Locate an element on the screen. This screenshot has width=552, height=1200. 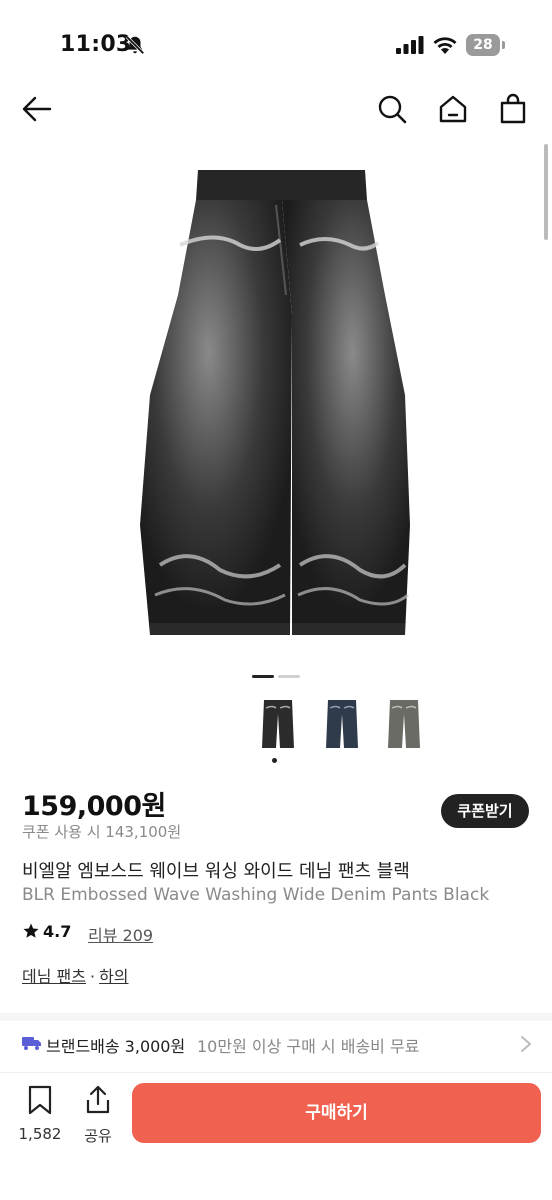
scrollbar is located at coordinates (546, 192).